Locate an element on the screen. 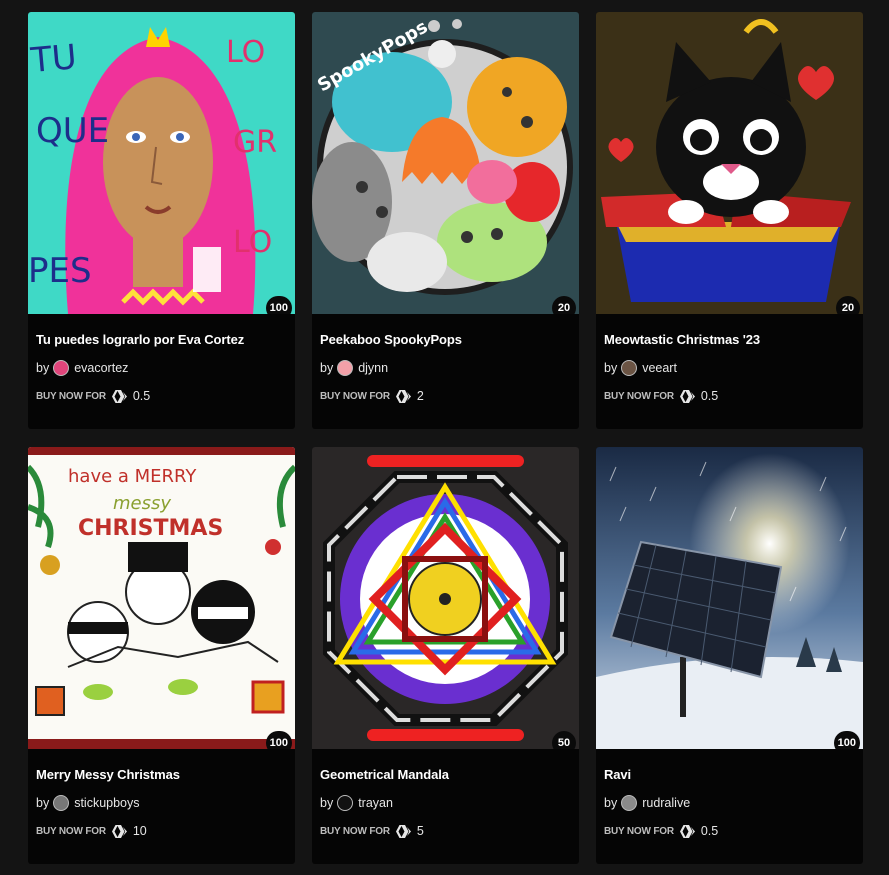 The image size is (889, 875). nft-title: Geometrical Mandala is located at coordinates (449, 774).